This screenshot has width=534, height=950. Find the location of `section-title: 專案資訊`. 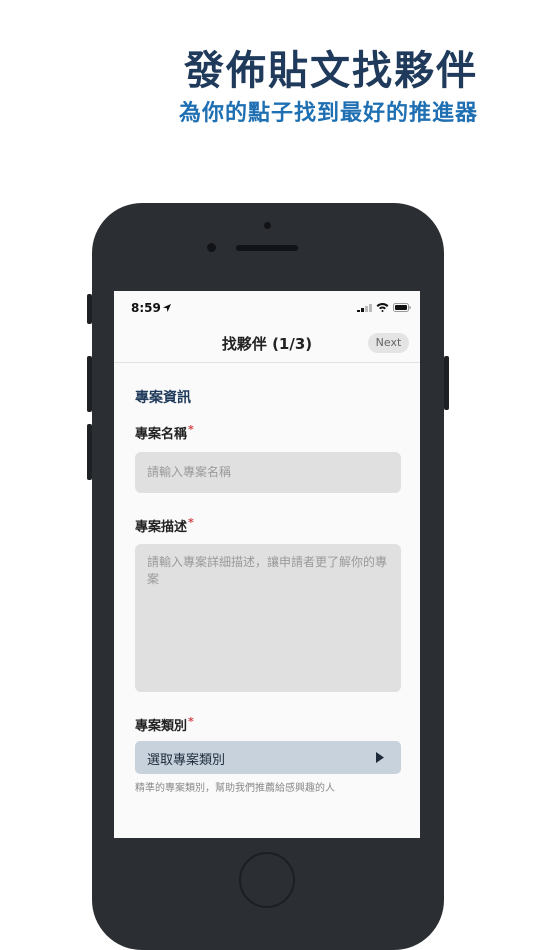

section-title: 專案資訊 is located at coordinates (163, 398).